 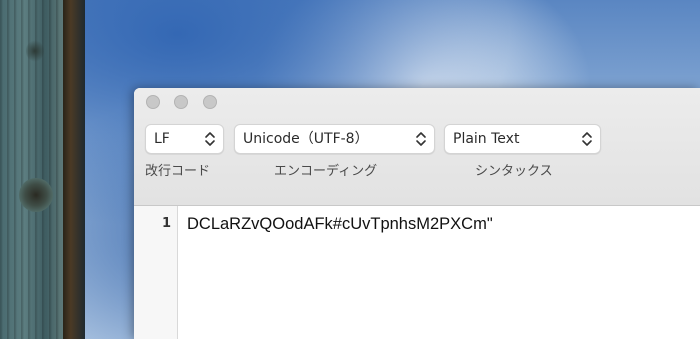 I want to click on syntax-value: Plain Text, so click(x=486, y=139).